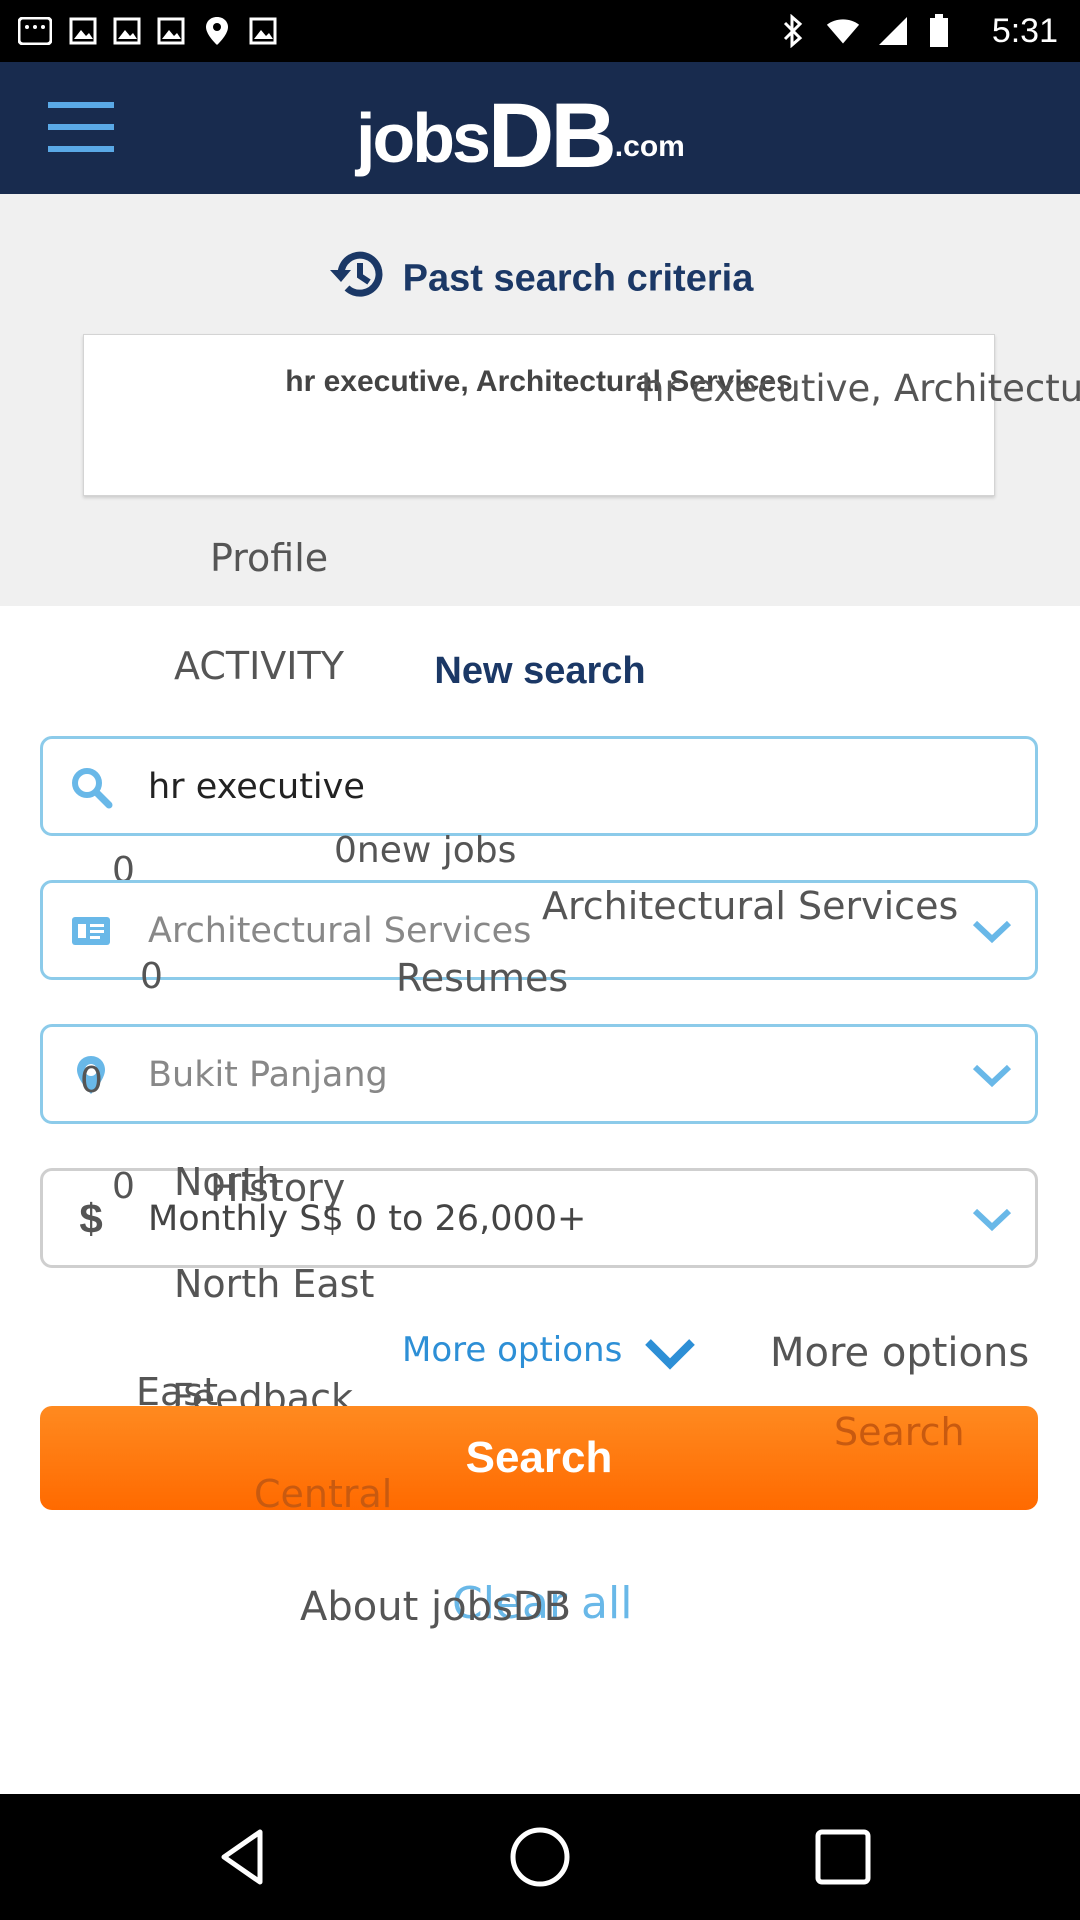 The width and height of the screenshot is (1080, 1920). I want to click on status-time: 5:31, so click(1024, 31).